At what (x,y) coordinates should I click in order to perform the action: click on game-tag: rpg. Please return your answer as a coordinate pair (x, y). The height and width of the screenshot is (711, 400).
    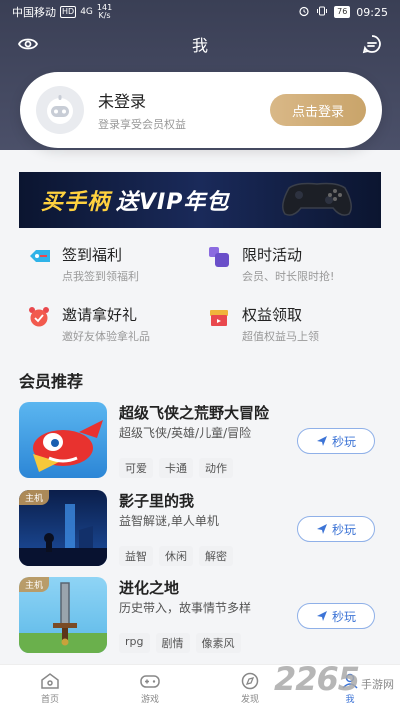
    Looking at the image, I should click on (134, 643).